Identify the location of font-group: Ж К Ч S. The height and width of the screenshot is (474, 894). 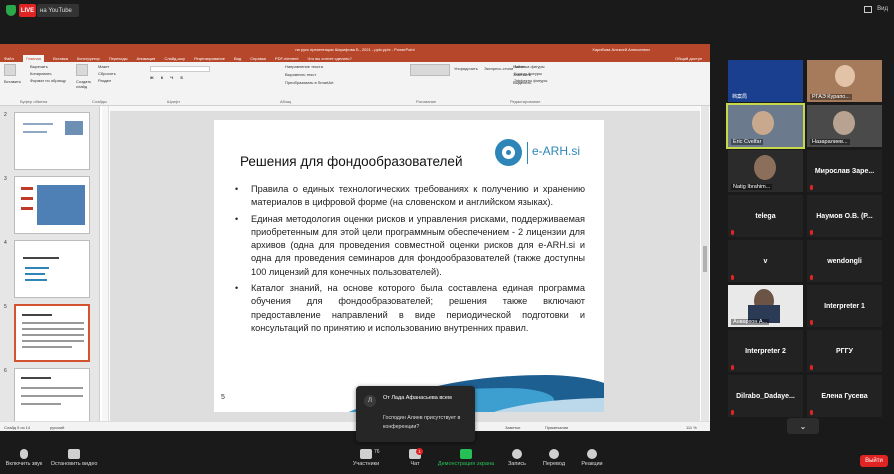
(210, 76).